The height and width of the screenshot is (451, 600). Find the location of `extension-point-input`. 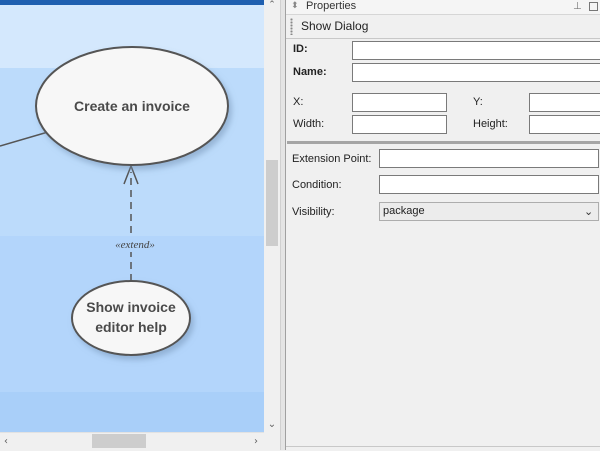

extension-point-input is located at coordinates (489, 158).